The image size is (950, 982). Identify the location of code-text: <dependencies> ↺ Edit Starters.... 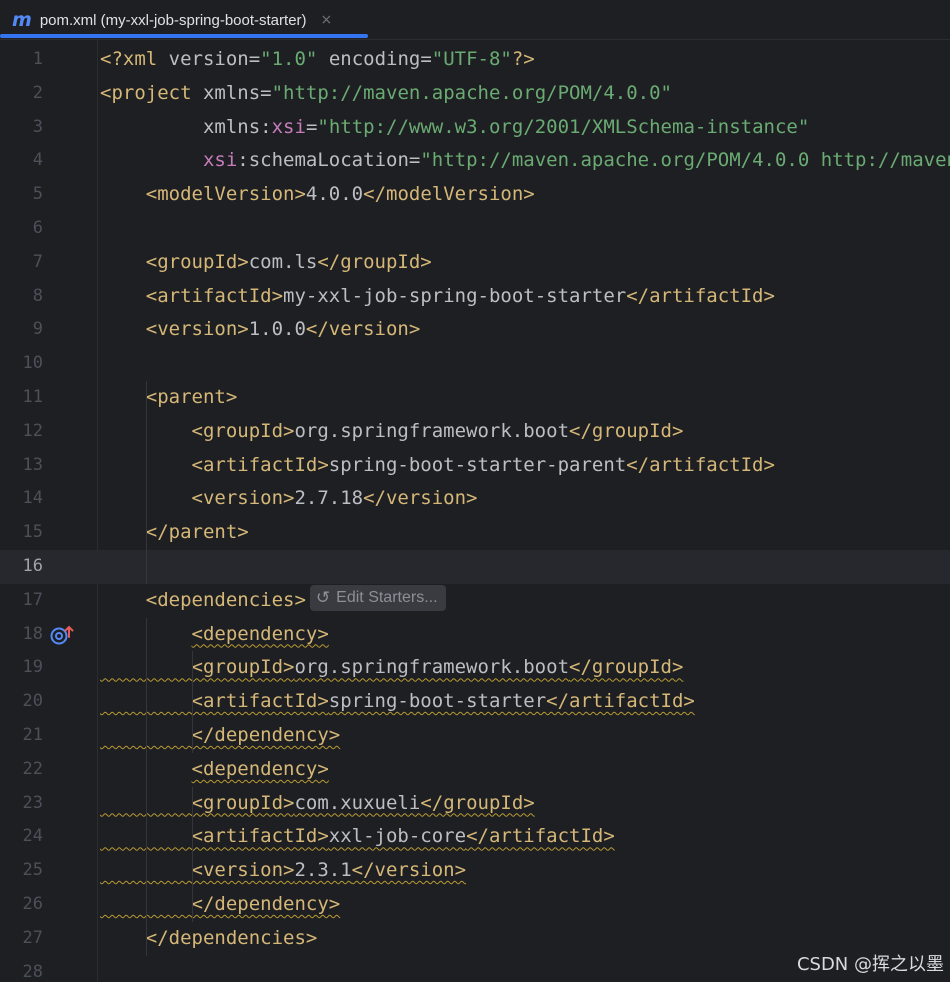
(273, 601).